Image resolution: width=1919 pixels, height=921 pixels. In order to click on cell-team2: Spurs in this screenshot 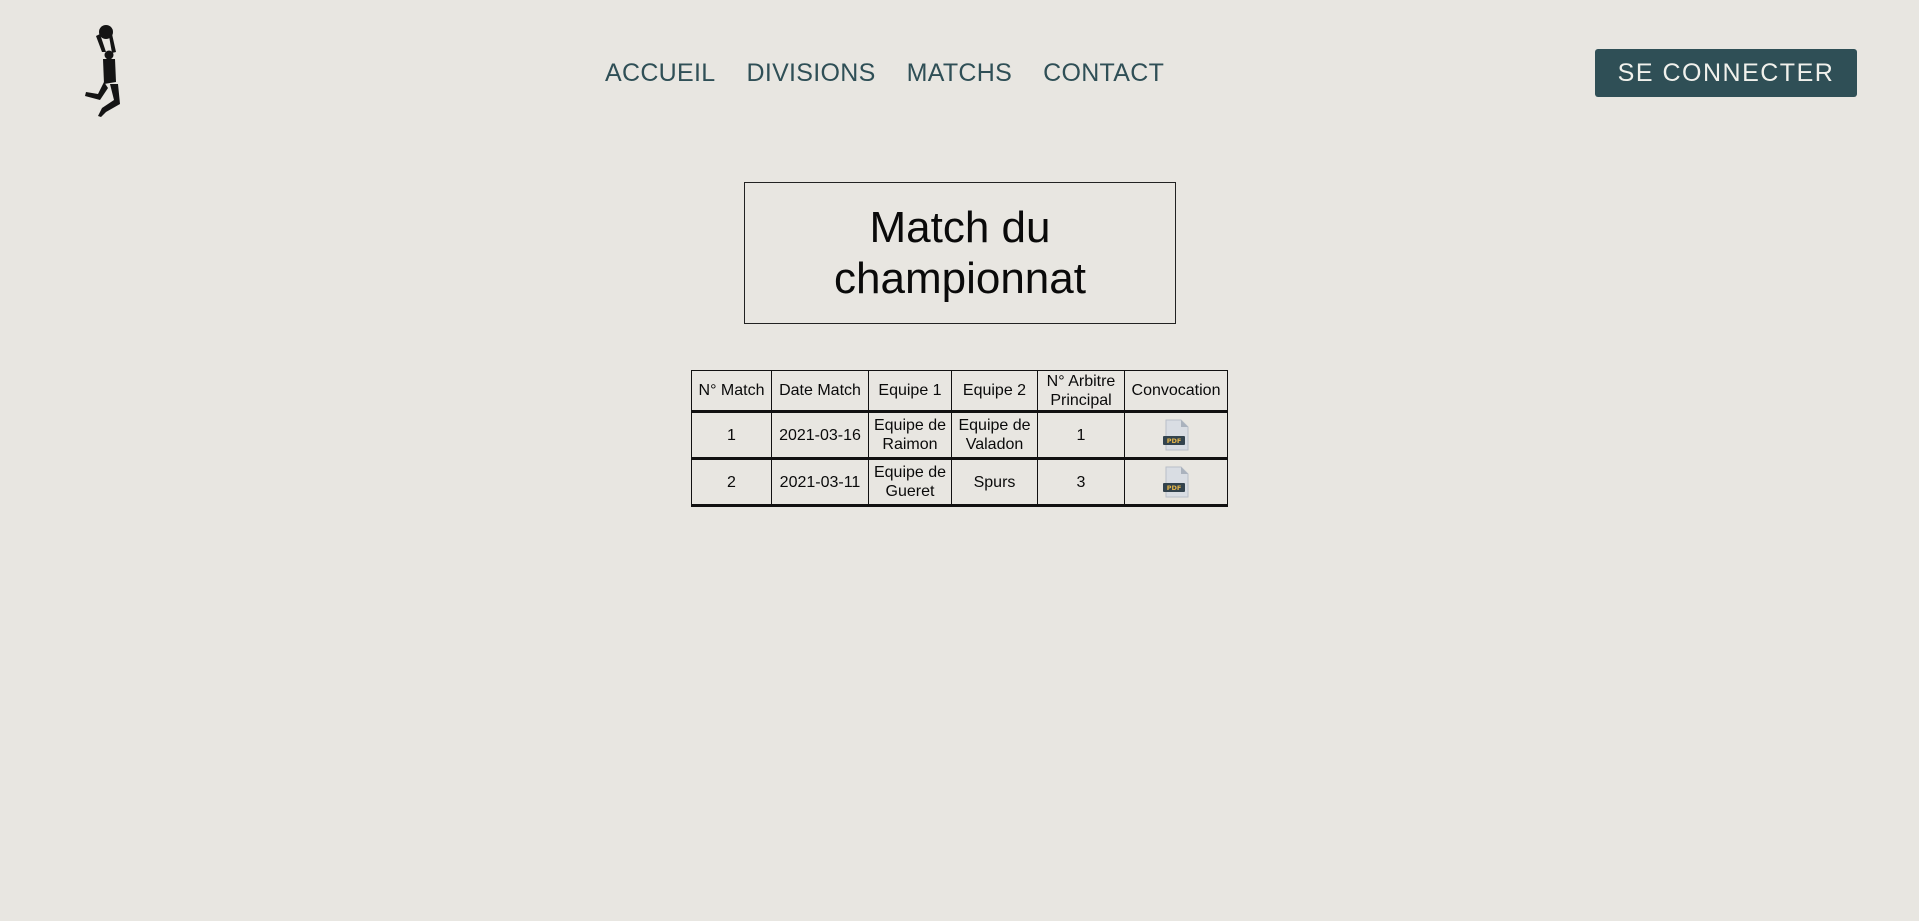, I will do `click(994, 482)`.